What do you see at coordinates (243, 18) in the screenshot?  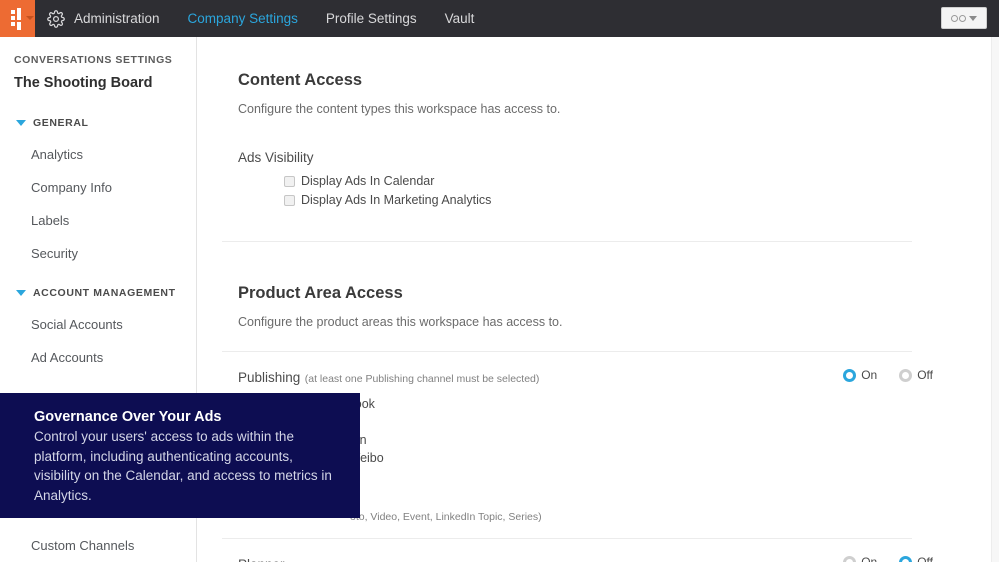 I see `nav-link-company-settings: Company Settings` at bounding box center [243, 18].